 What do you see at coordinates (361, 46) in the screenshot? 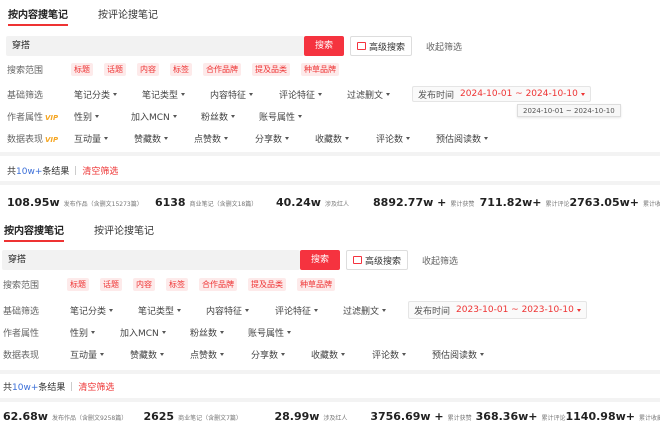
I see `filter-icon` at bounding box center [361, 46].